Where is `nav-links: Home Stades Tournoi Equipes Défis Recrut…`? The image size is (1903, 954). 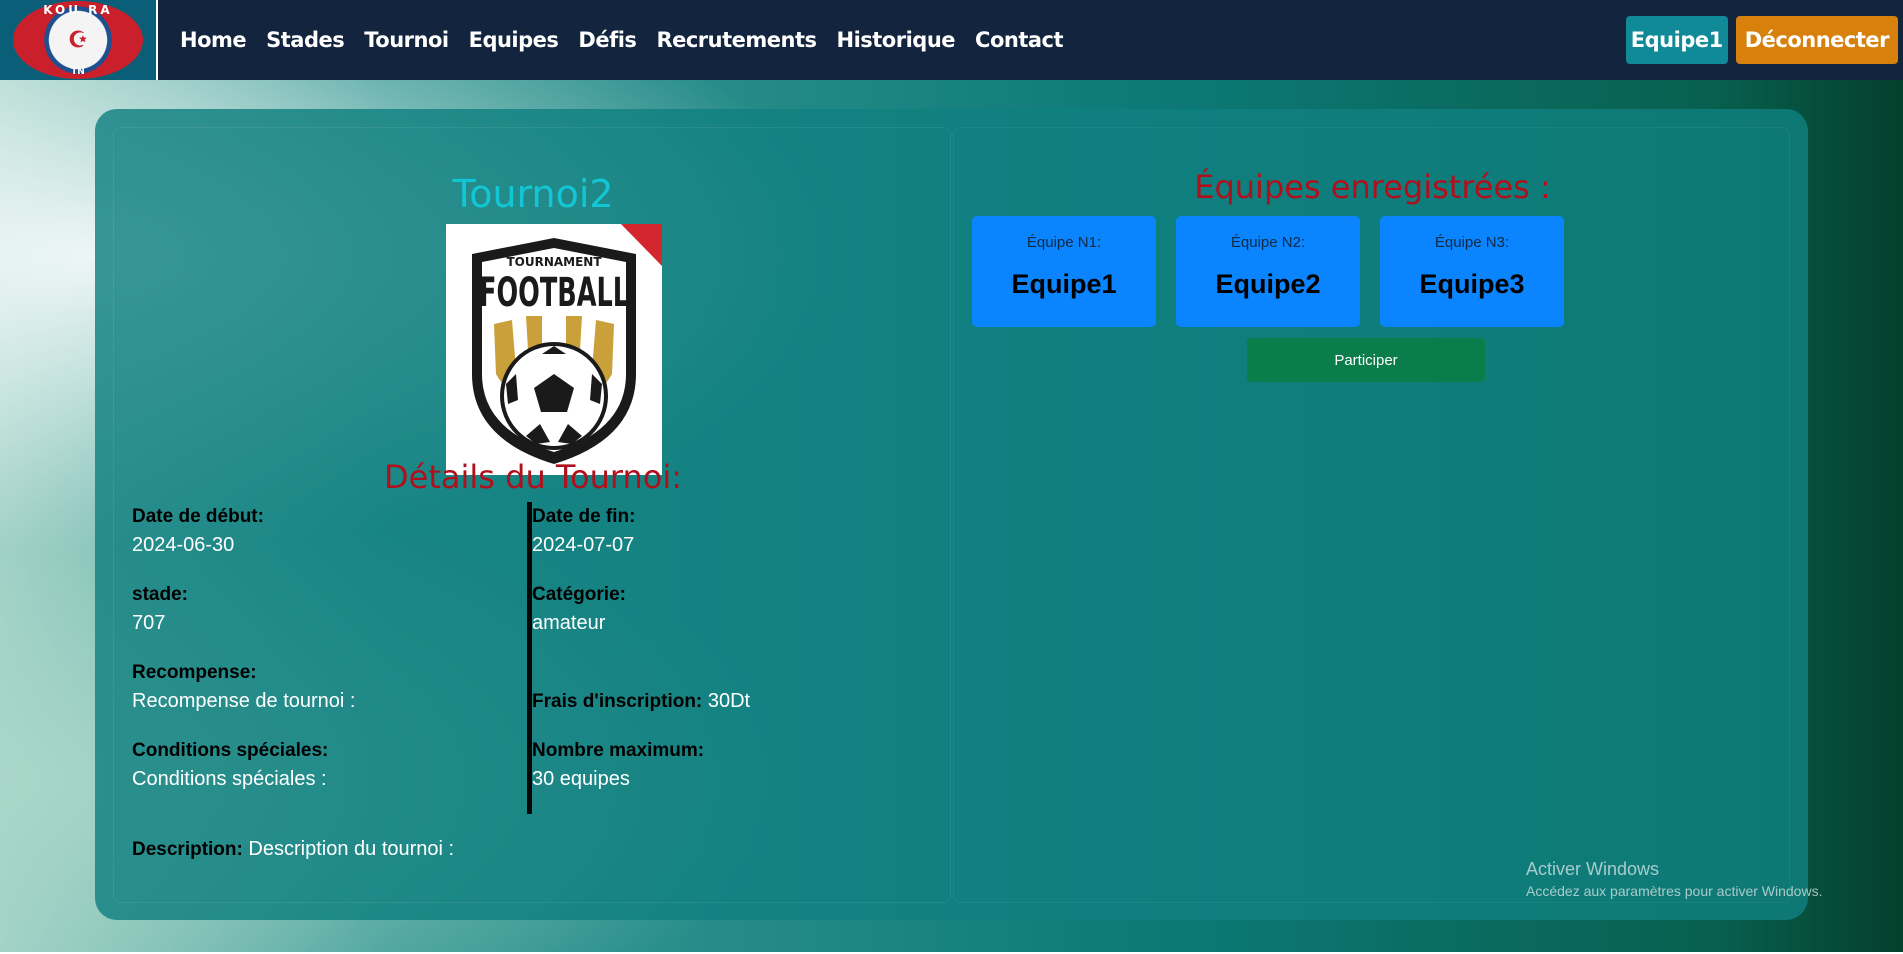 nav-links: Home Stades Tournoi Equipes Défis Recrut… is located at coordinates (631, 40).